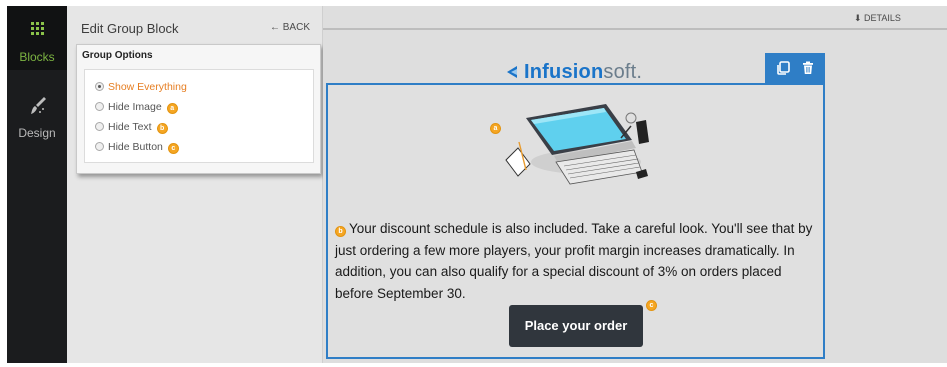 Image resolution: width=947 pixels, height=367 pixels. What do you see at coordinates (877, 18) in the screenshot?
I see `details-toggle: ⬇ DETAILS` at bounding box center [877, 18].